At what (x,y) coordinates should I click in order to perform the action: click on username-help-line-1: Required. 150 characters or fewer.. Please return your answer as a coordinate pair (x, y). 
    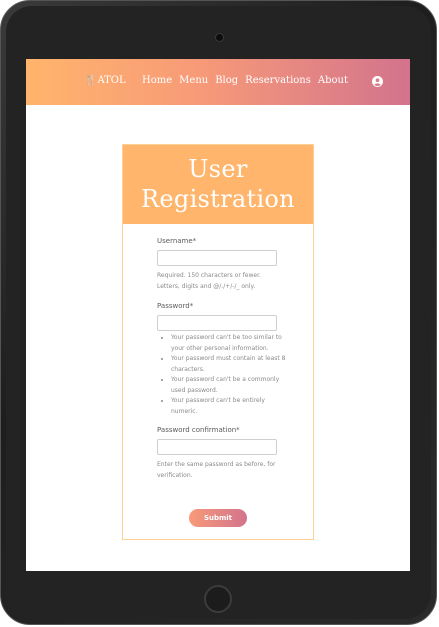
    Looking at the image, I should click on (209, 275).